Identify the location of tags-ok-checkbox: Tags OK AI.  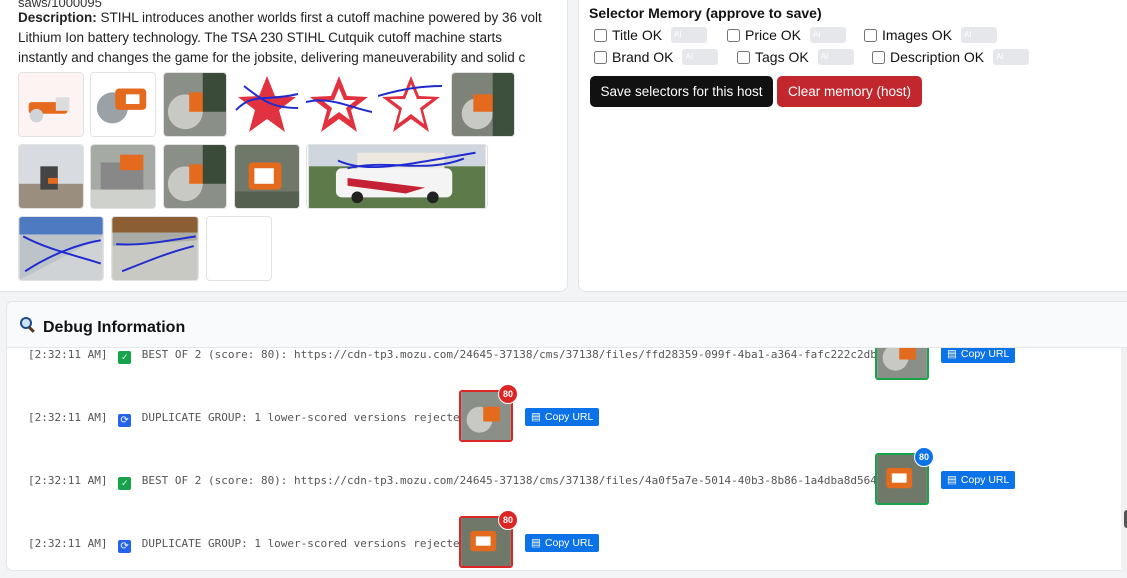
(795, 57).